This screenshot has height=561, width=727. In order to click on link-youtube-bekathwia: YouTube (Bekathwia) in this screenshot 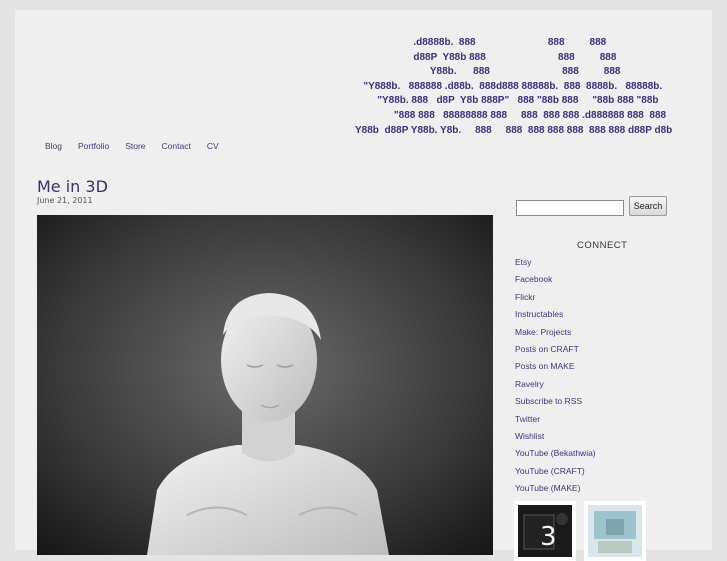, I will do `click(555, 456)`.